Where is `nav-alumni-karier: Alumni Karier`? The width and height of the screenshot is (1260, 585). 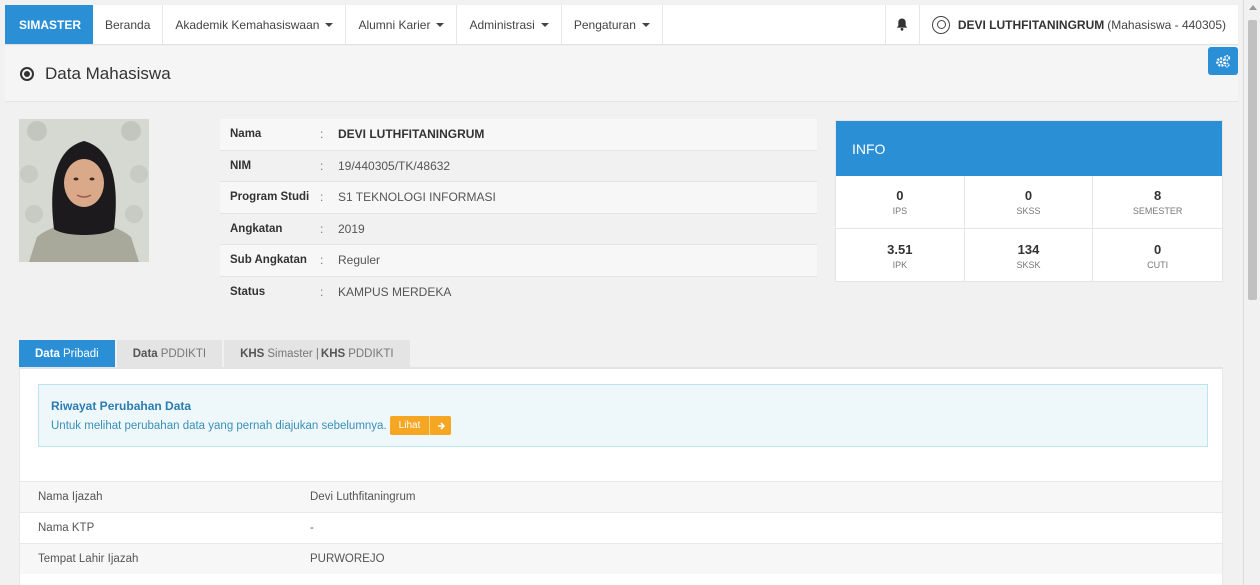
nav-alumni-karier: Alumni Karier is located at coordinates (402, 24).